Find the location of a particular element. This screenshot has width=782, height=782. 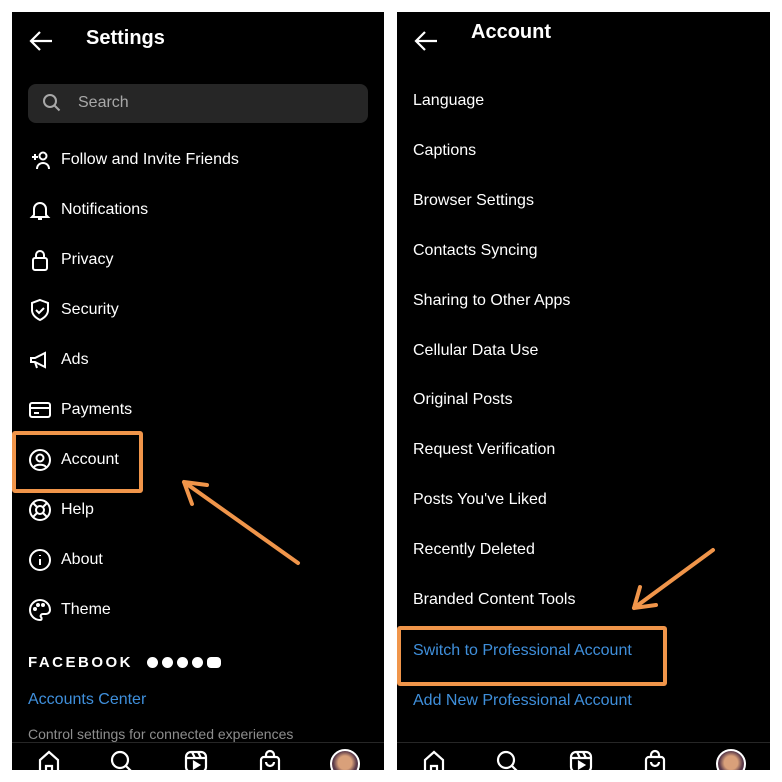

arrow-to-account-icon is located at coordinates (241, 522).